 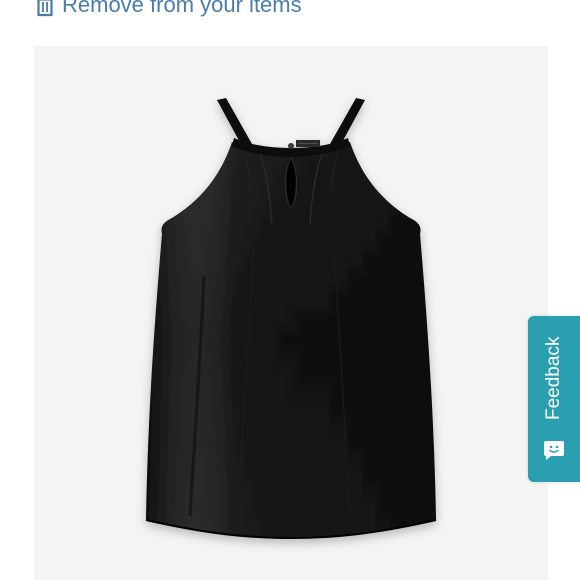 I want to click on remove-from-items-link: Remove from your items, so click(x=169, y=10).